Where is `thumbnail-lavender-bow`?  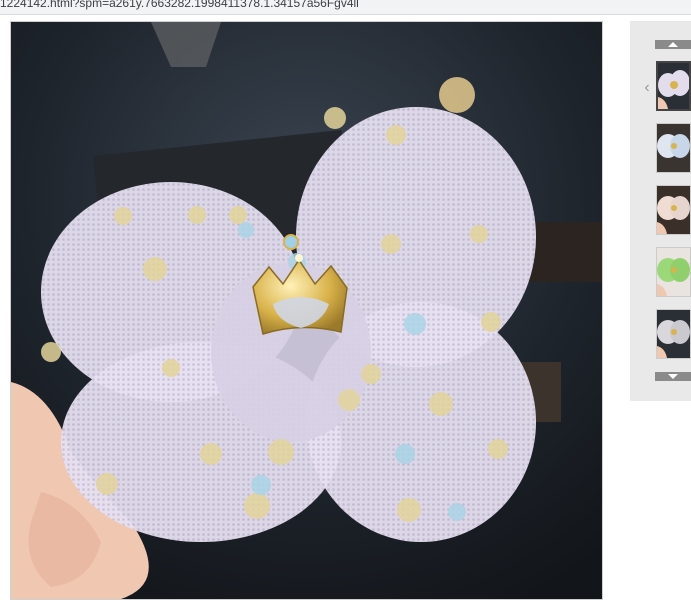
thumbnail-lavender-bow is located at coordinates (673, 86).